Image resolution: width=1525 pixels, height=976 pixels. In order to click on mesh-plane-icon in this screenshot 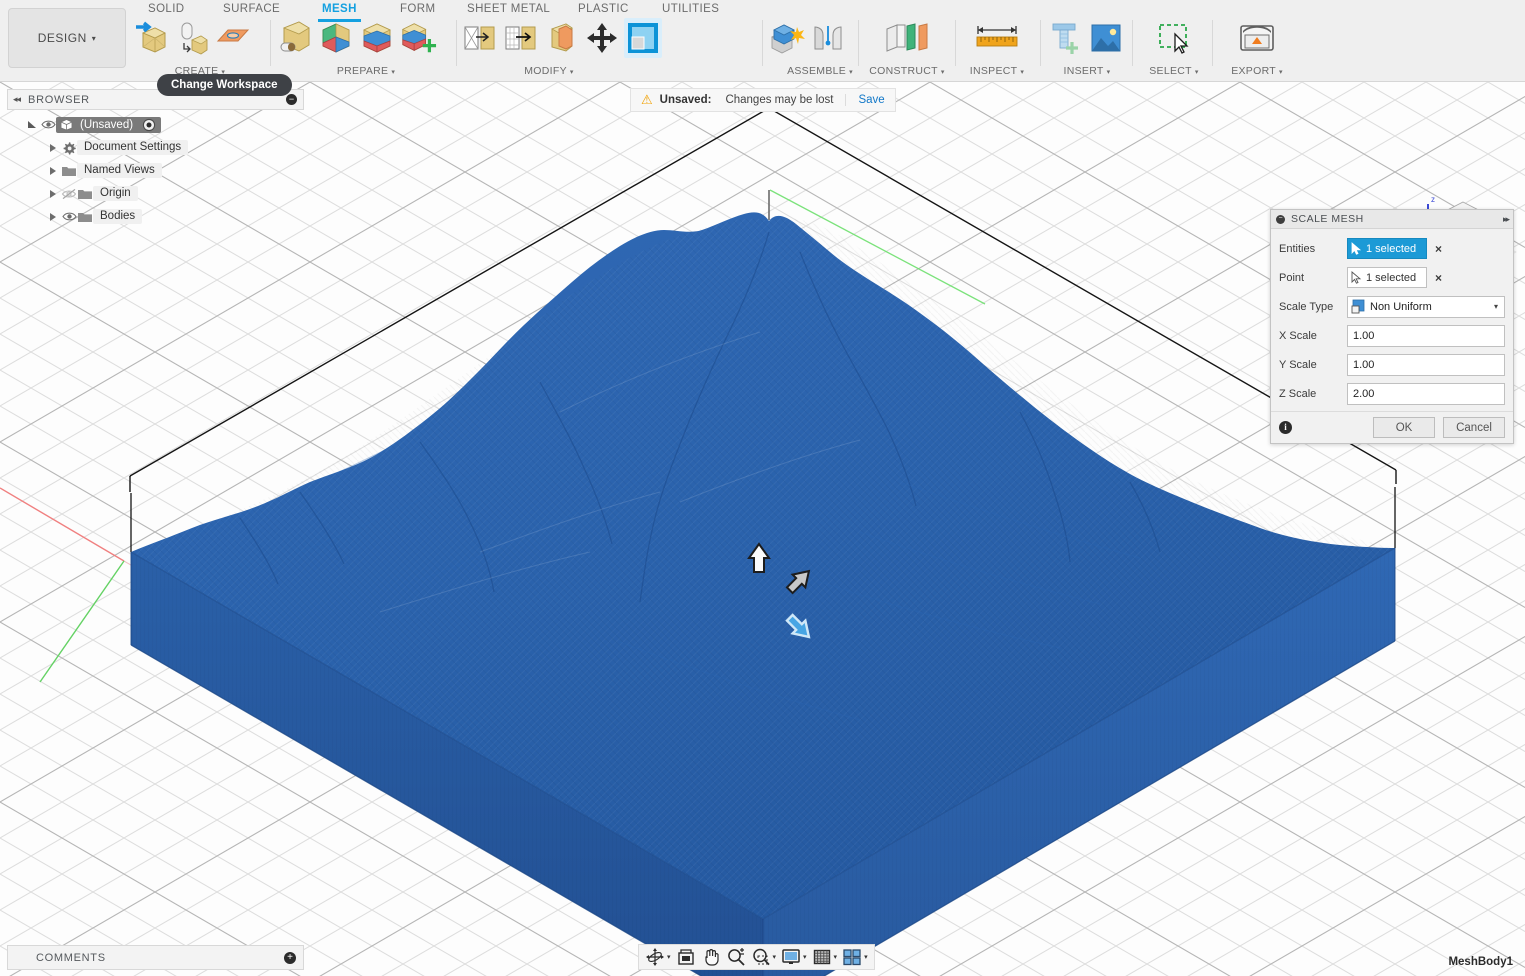, I will do `click(233, 38)`.